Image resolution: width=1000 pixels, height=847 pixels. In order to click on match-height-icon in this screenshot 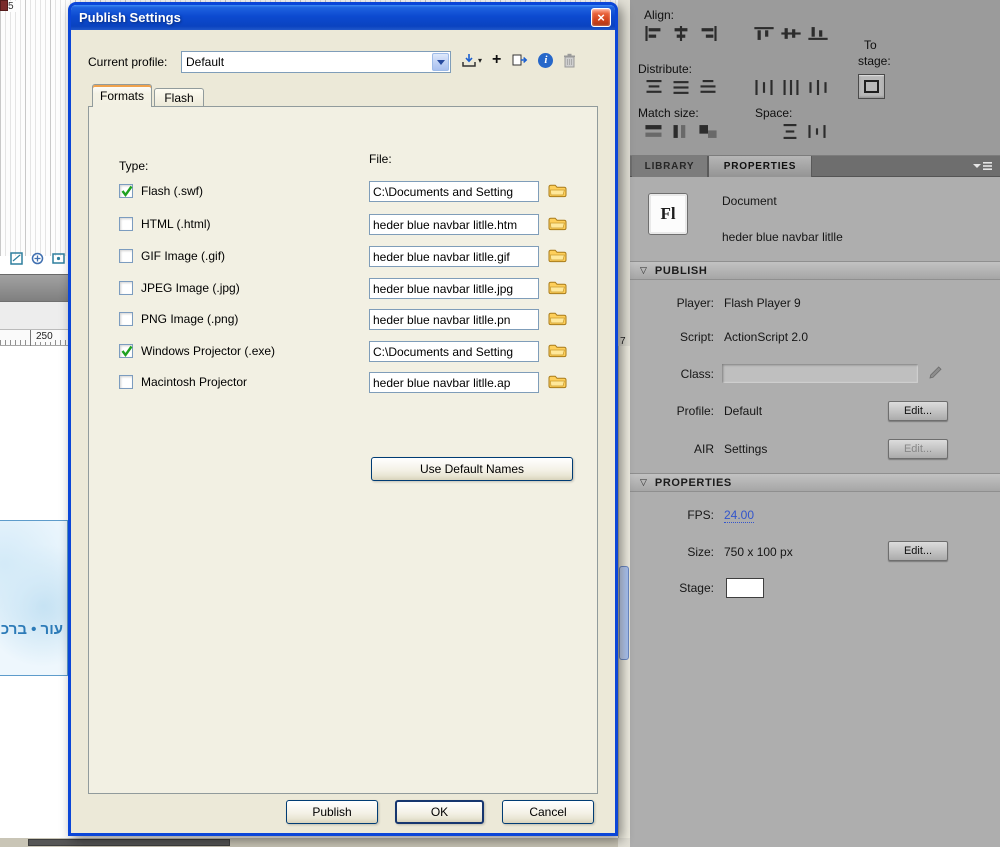, I will do `click(681, 131)`.